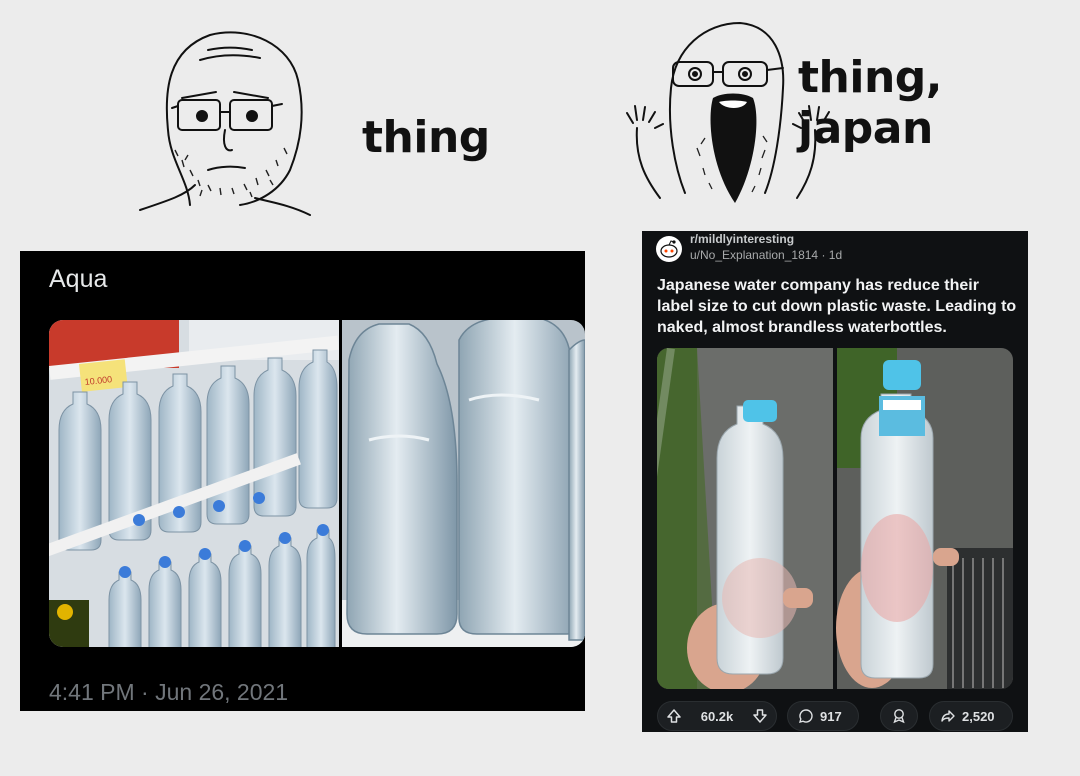  I want to click on tweet-timestamp: 4:41 PM · Jun 26, 2021, so click(168, 692).